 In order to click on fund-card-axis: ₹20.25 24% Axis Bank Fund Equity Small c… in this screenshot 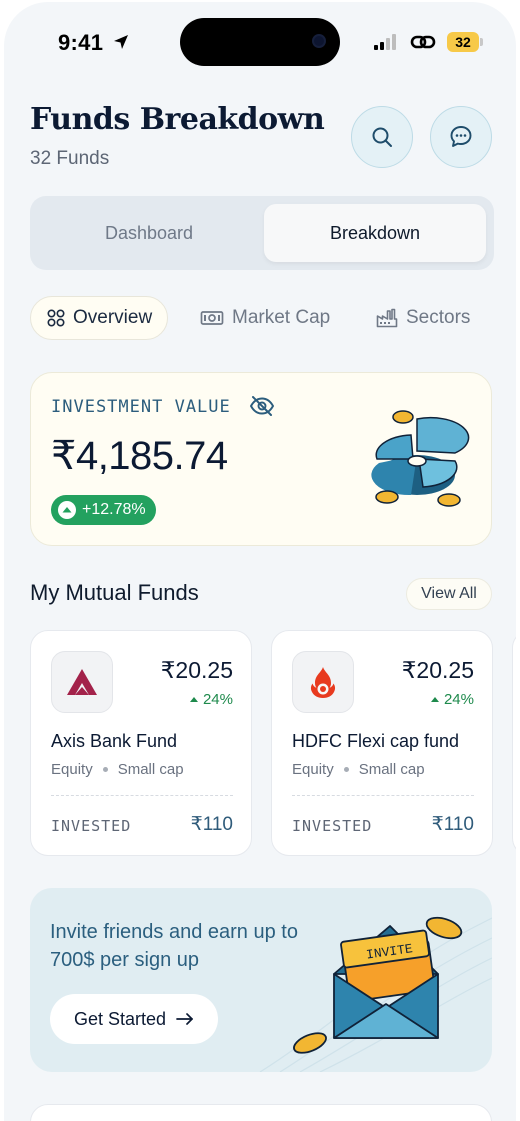, I will do `click(141, 743)`.